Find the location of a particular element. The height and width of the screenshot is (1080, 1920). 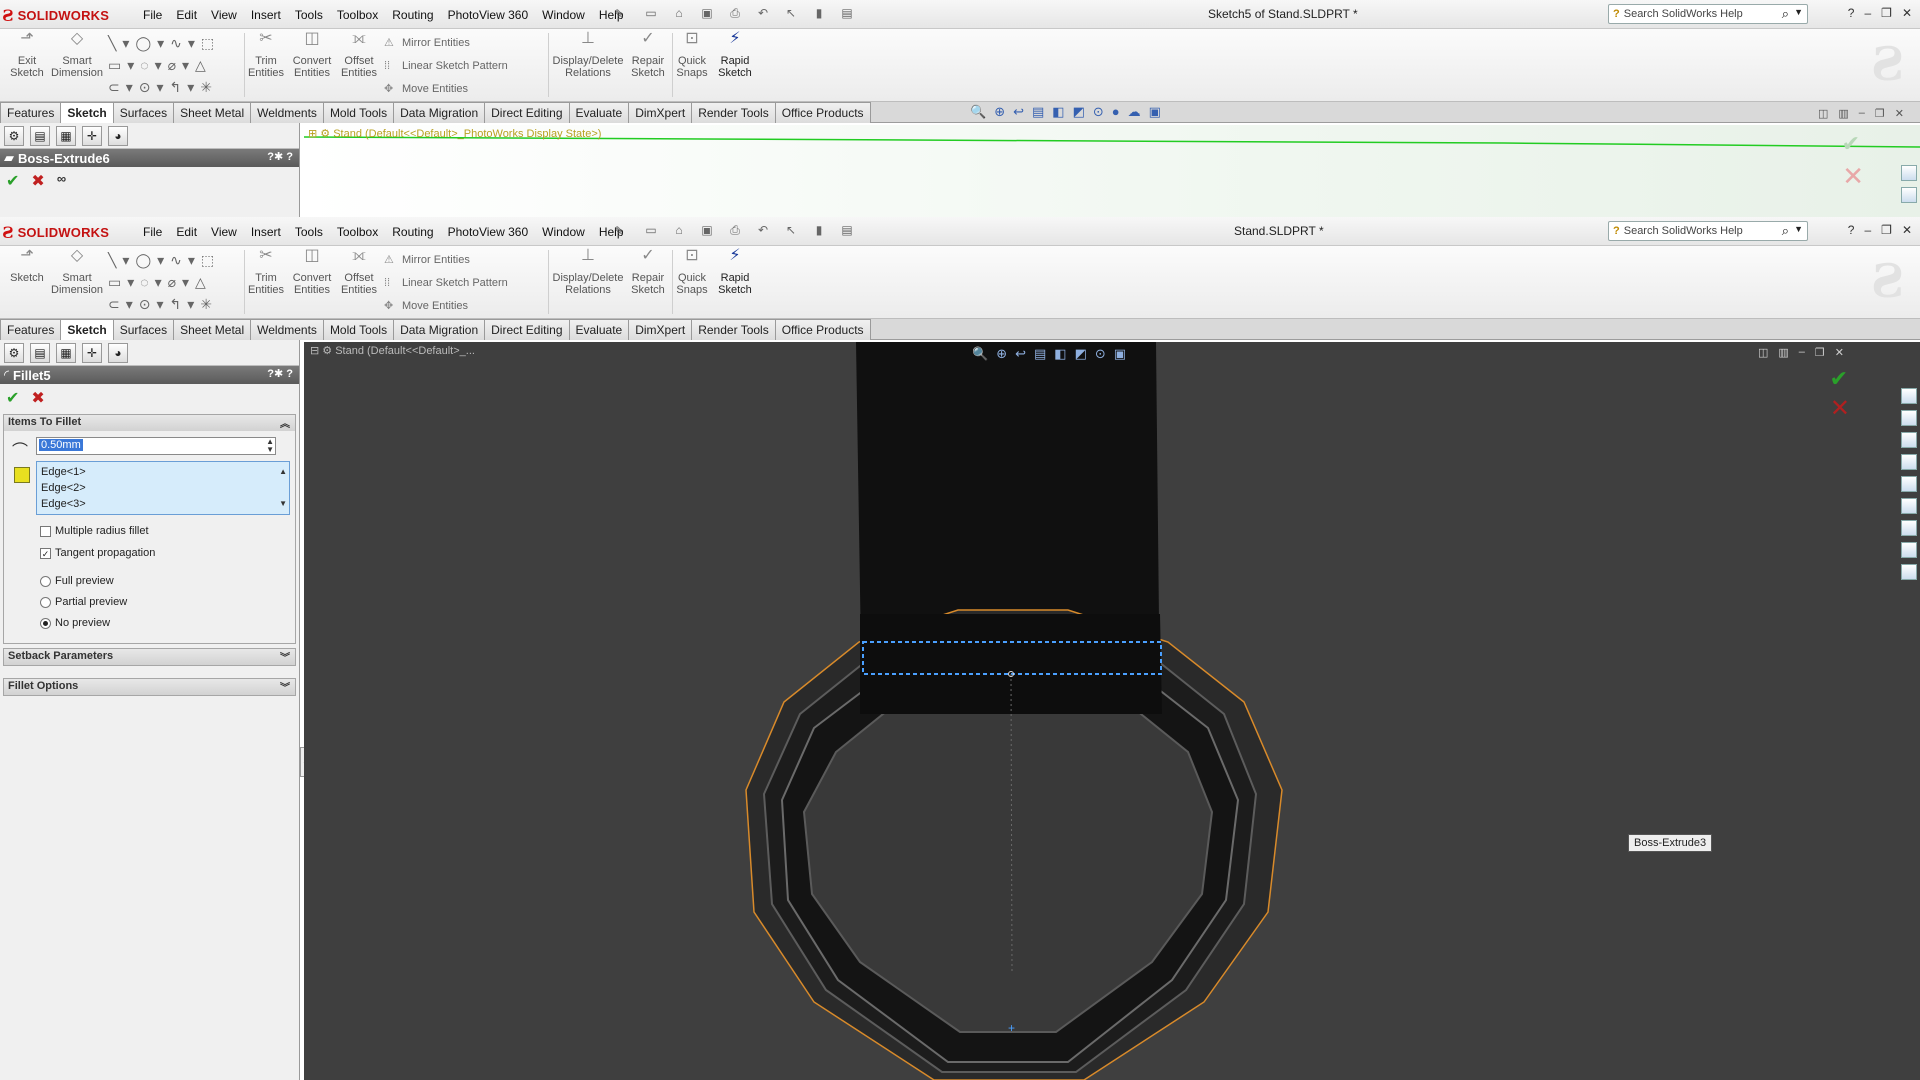

repair-sketch-button: ✓ Repair Sketch is located at coordinates (648, 55).